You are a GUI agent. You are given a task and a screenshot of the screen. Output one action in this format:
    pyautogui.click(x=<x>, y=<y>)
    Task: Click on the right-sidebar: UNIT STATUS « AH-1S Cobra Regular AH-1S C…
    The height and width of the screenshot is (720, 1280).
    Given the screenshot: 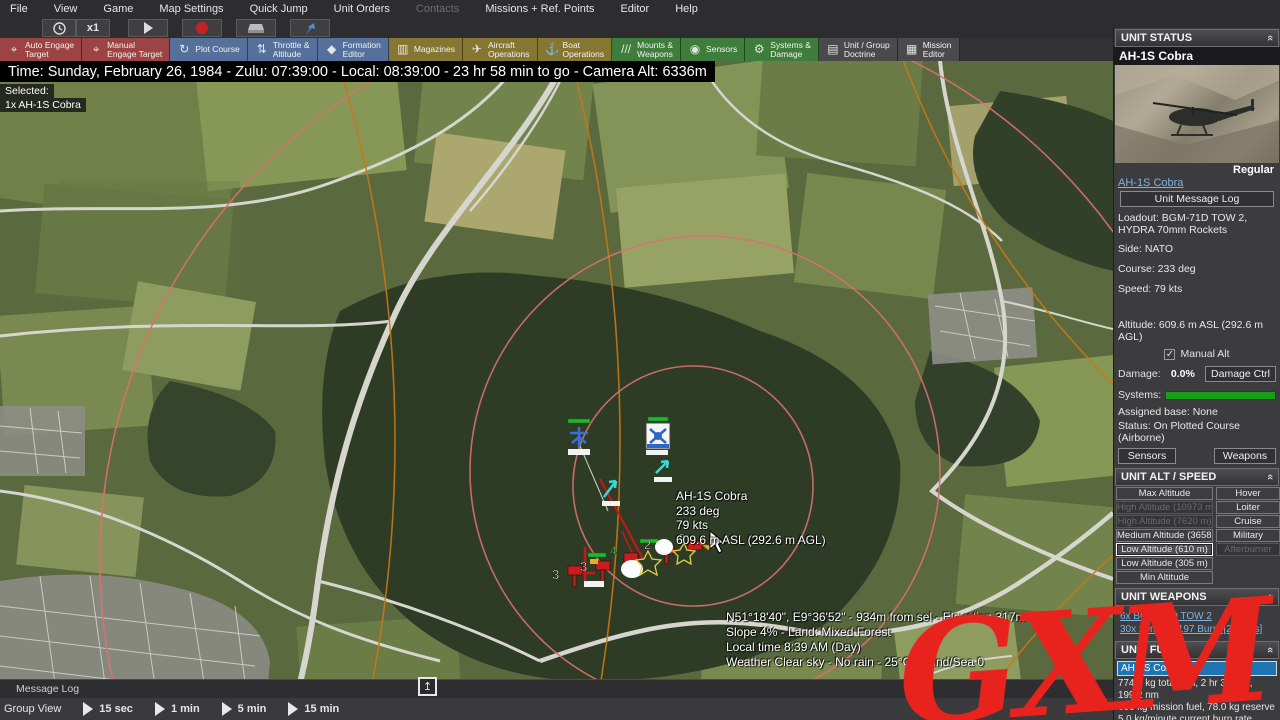 What is the action you would take?
    pyautogui.click(x=1196, y=374)
    